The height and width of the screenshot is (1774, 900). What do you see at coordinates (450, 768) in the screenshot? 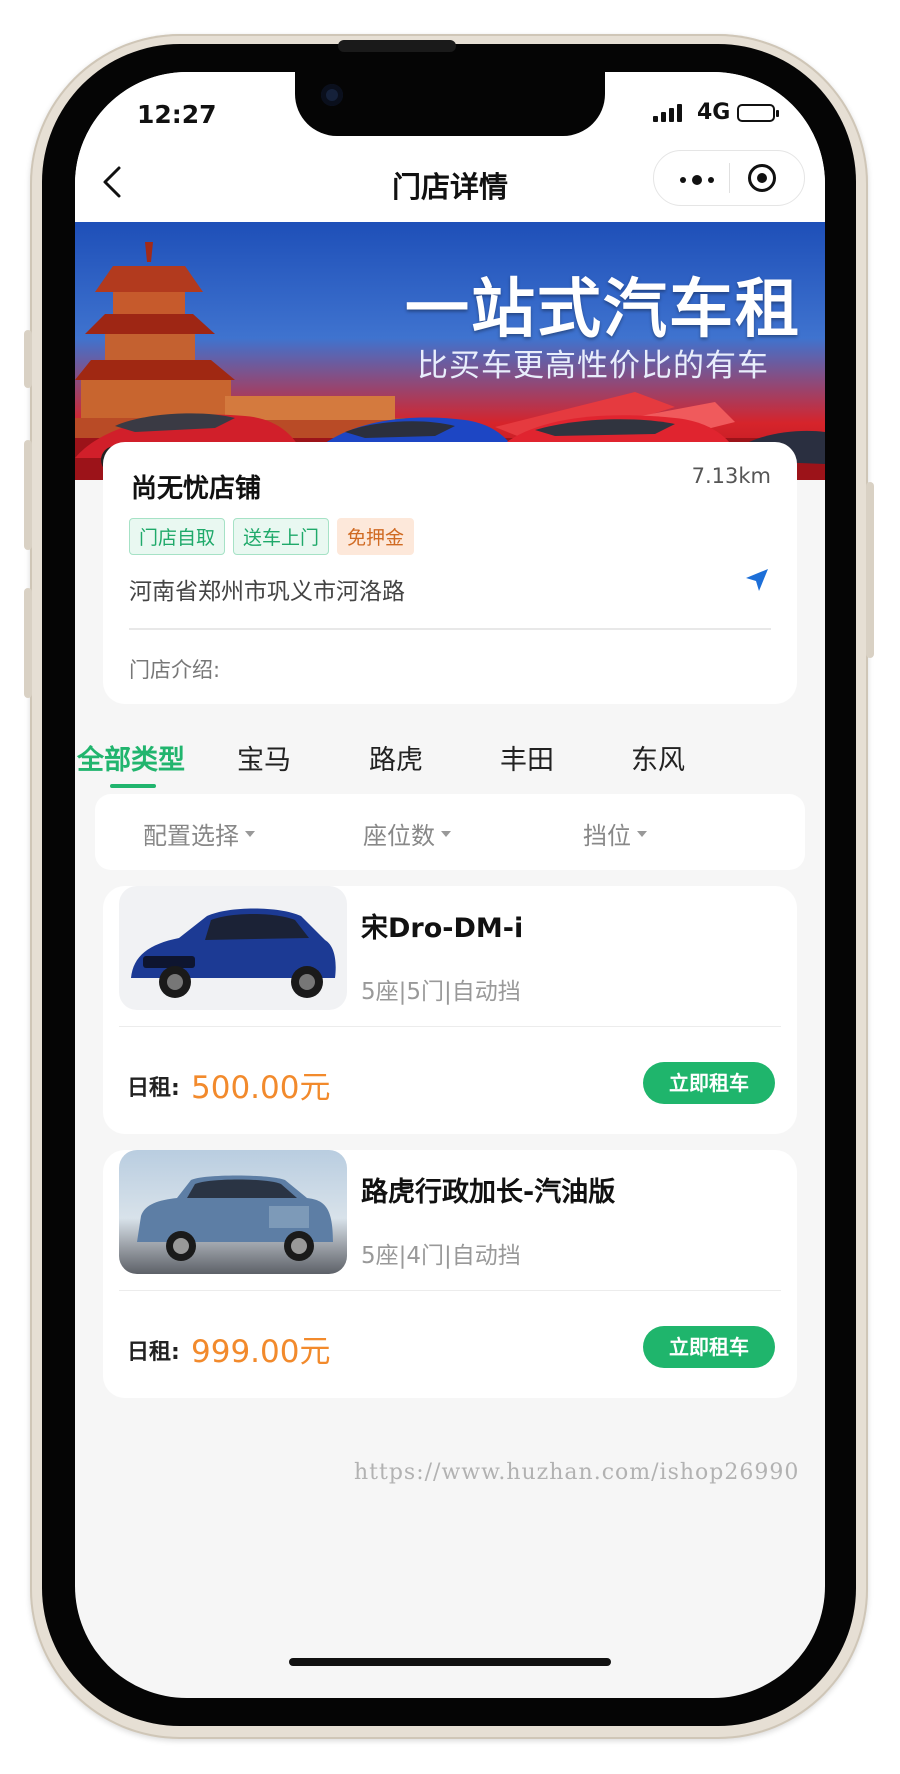
I see `brand-tabs: 全部类型 宝马 路虎 丰田 东风` at bounding box center [450, 768].